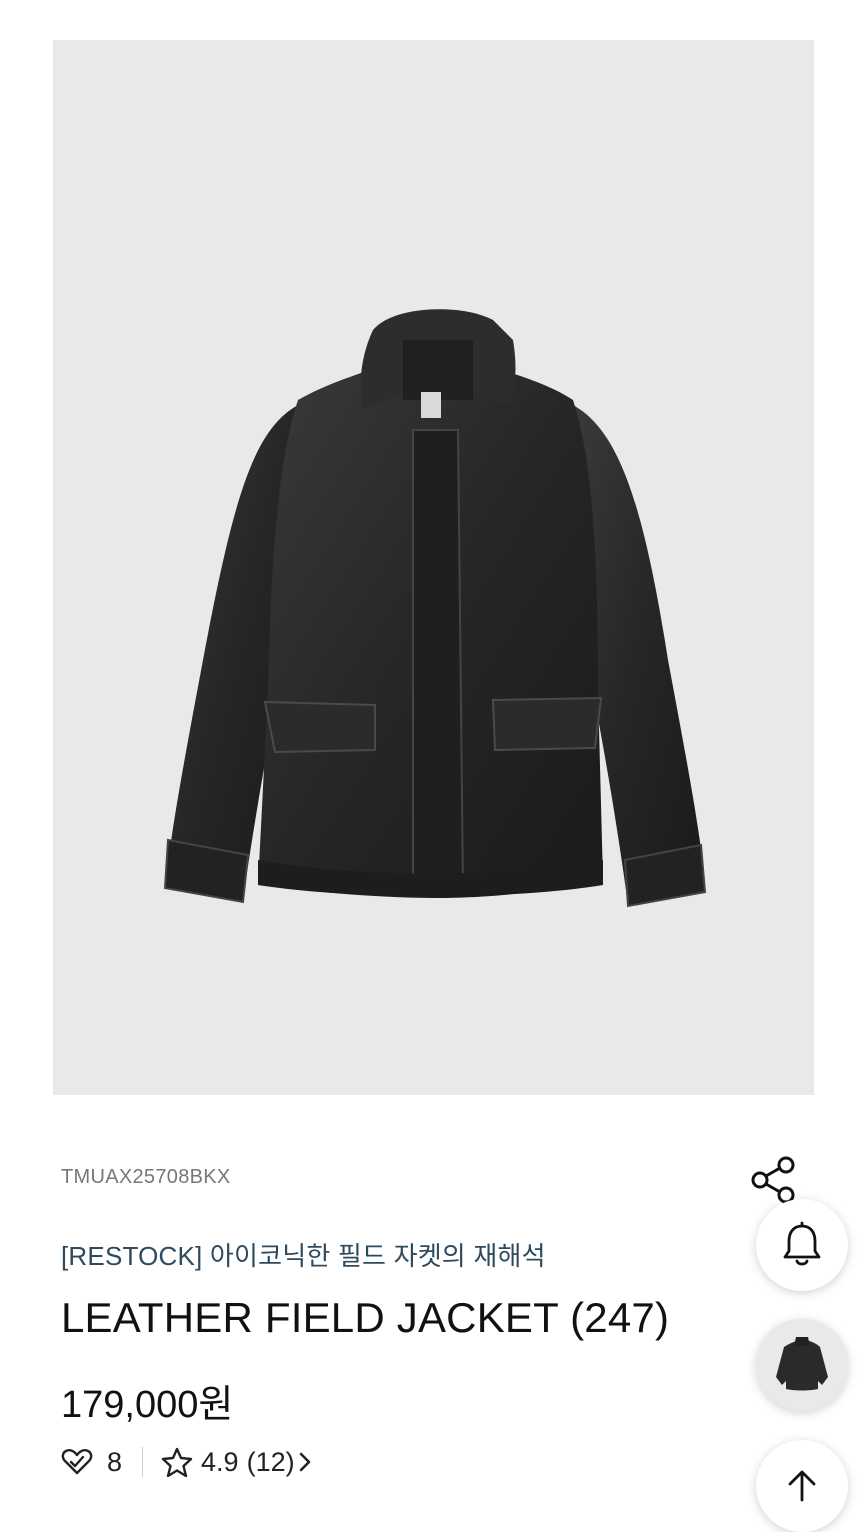 The image size is (867, 1532). I want to click on review-count: (12), so click(270, 1461).